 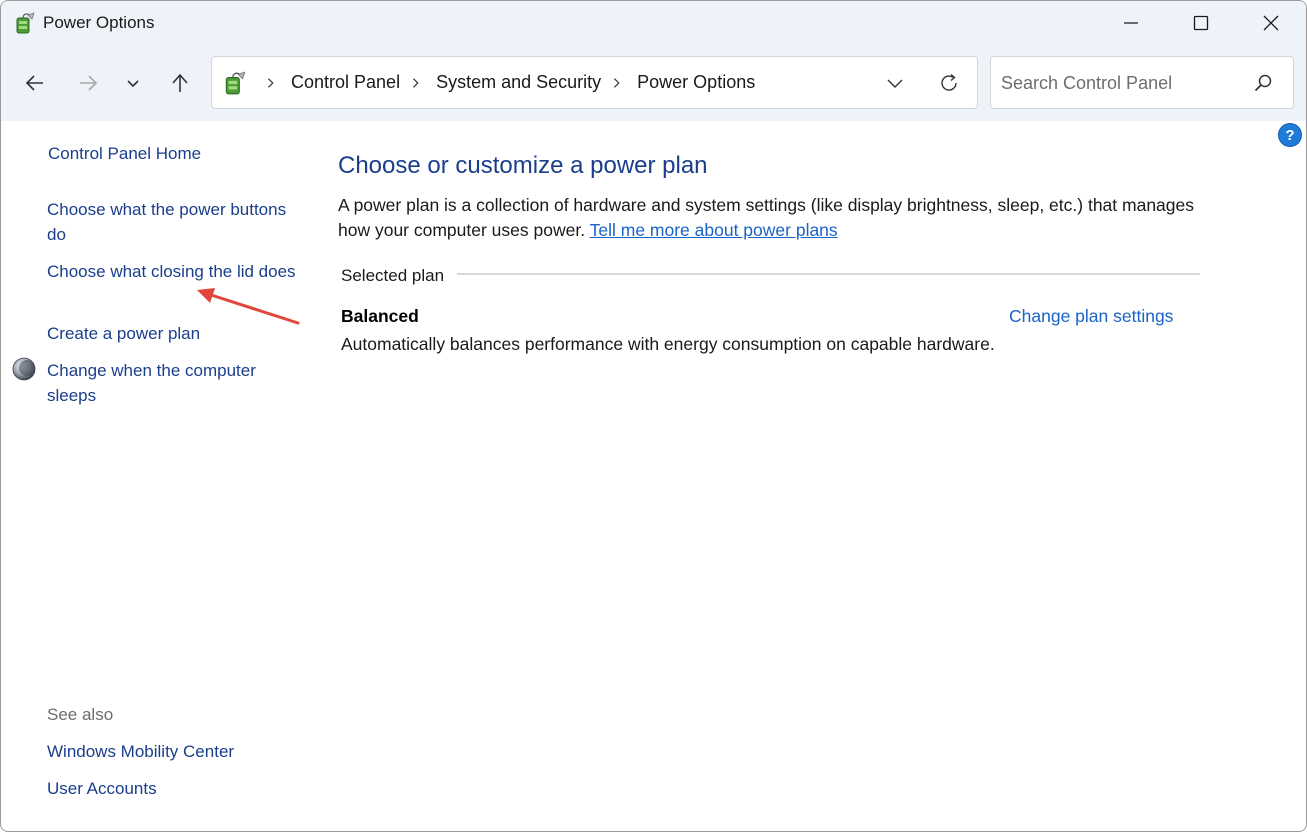 What do you see at coordinates (696, 82) in the screenshot?
I see `breadcrumb-power-options: Power Options` at bounding box center [696, 82].